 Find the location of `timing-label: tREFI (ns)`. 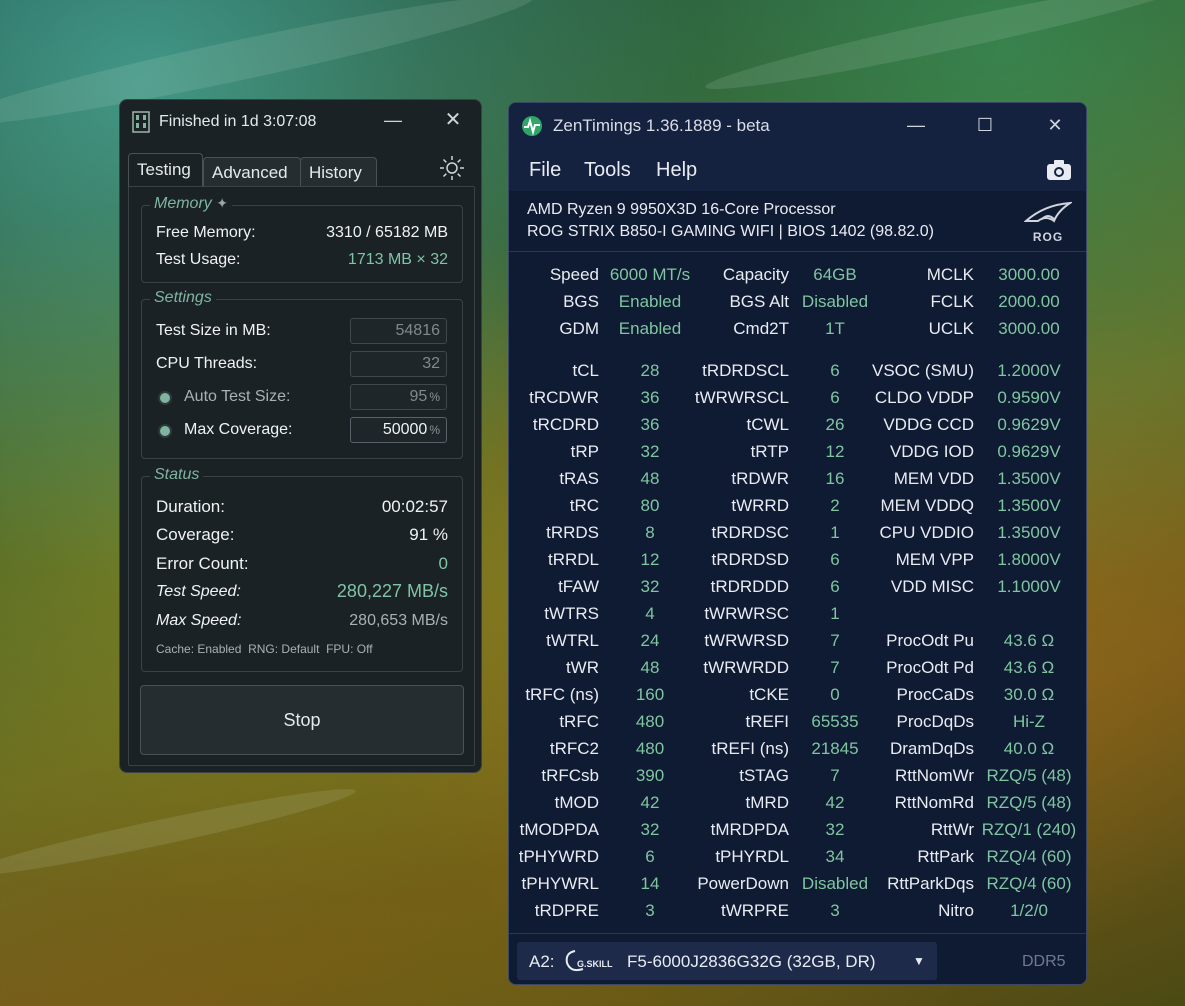

timing-label: tREFI (ns) is located at coordinates (750, 748).